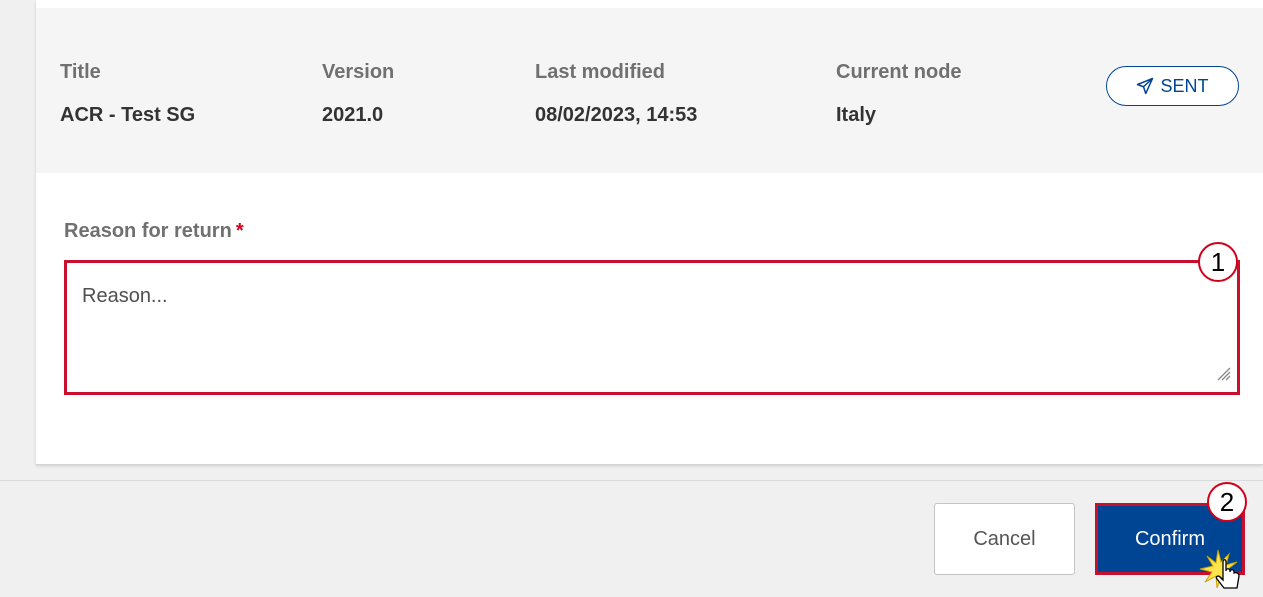  What do you see at coordinates (600, 72) in the screenshot?
I see `last-modified-label: Last modified` at bounding box center [600, 72].